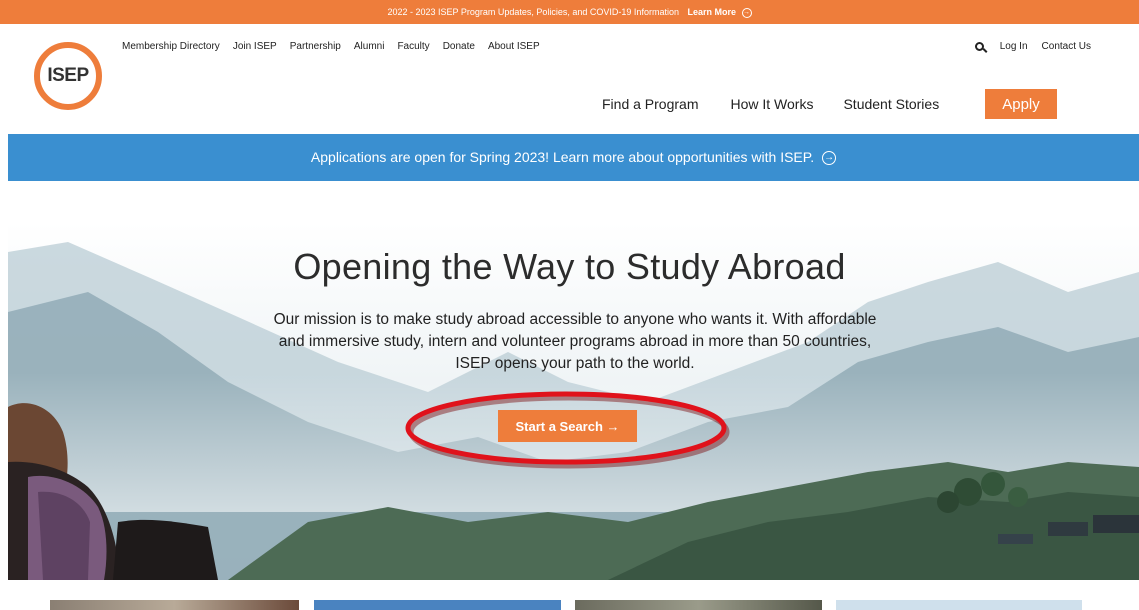 This screenshot has width=1139, height=610. Describe the element at coordinates (369, 46) in the screenshot. I see `nav-alumni: Alumni` at that location.